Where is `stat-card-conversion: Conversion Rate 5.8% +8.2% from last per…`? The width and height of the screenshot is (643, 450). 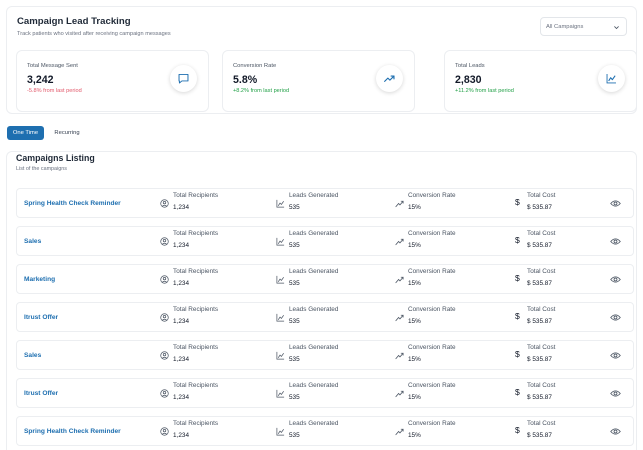 stat-card-conversion: Conversion Rate 5.8% +8.2% from last per… is located at coordinates (318, 81).